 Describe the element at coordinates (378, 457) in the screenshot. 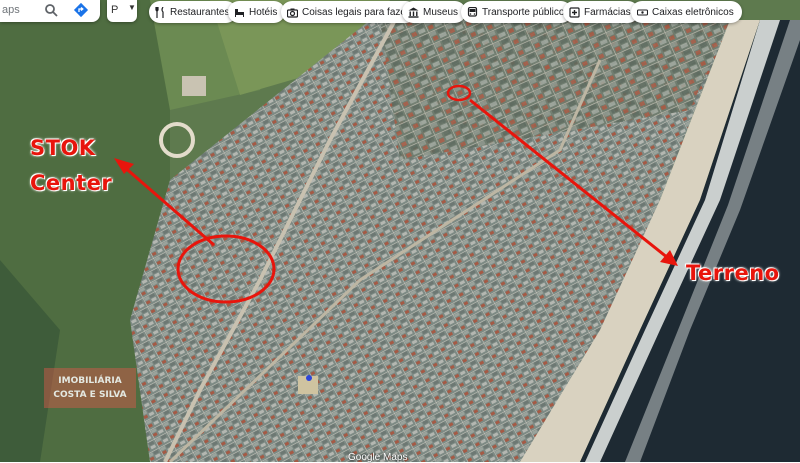

I see `map-credit: Google Maps` at that location.